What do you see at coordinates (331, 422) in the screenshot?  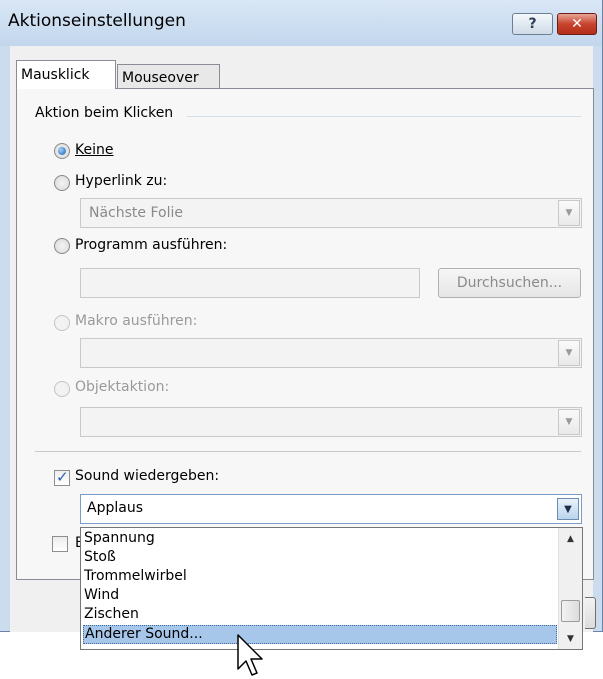 I see `object-action-select: ▼` at bounding box center [331, 422].